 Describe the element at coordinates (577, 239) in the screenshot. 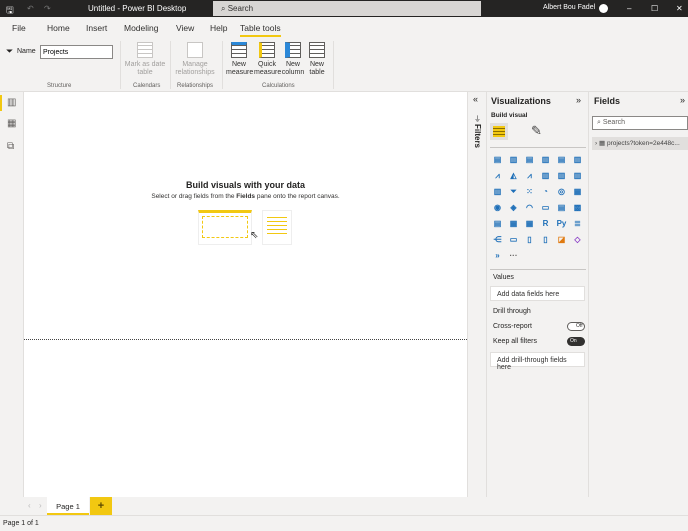

I see `power-automate-icon: ◇` at that location.